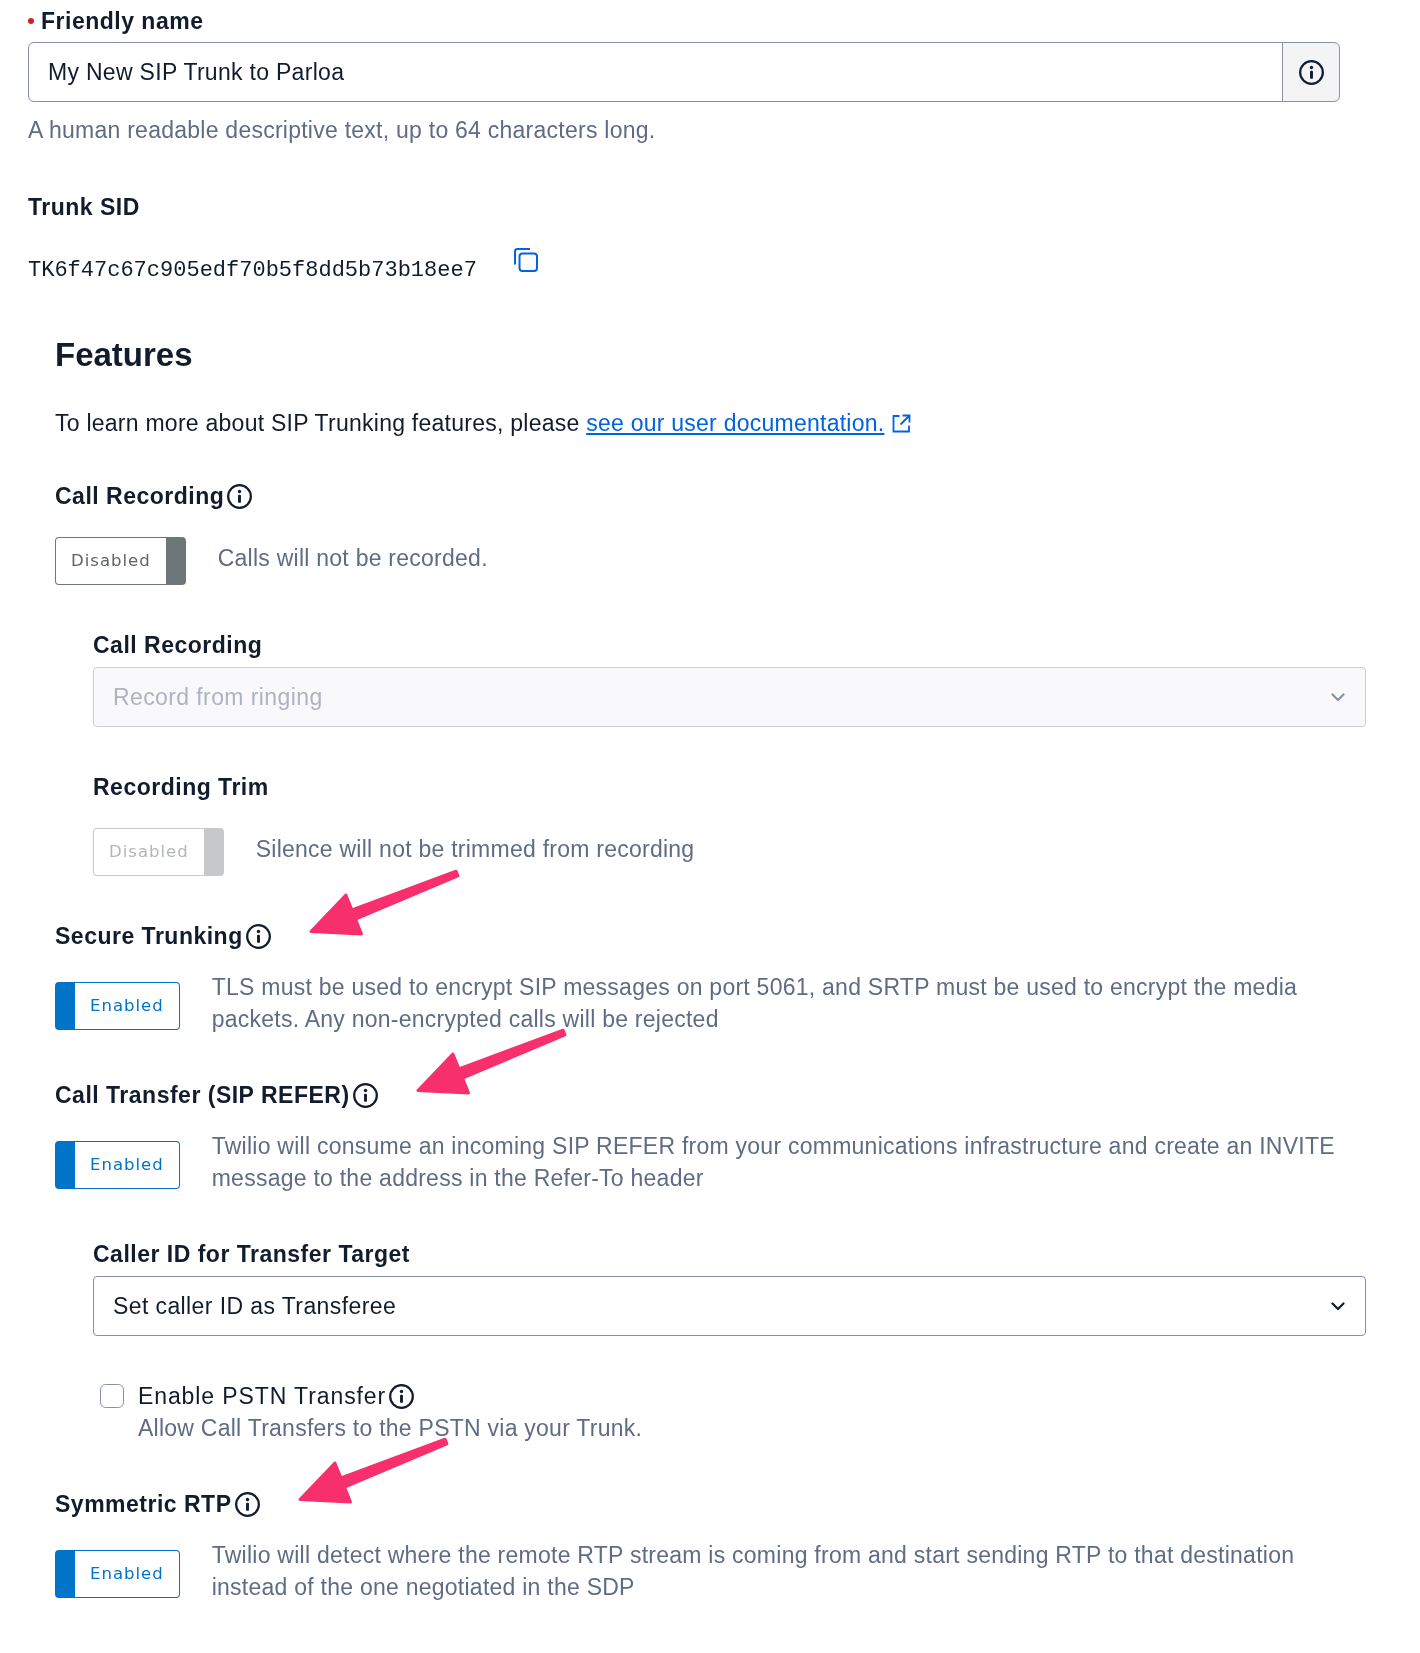 The height and width of the screenshot is (1653, 1420). Describe the element at coordinates (902, 423) in the screenshot. I see `external-link-icon` at that location.